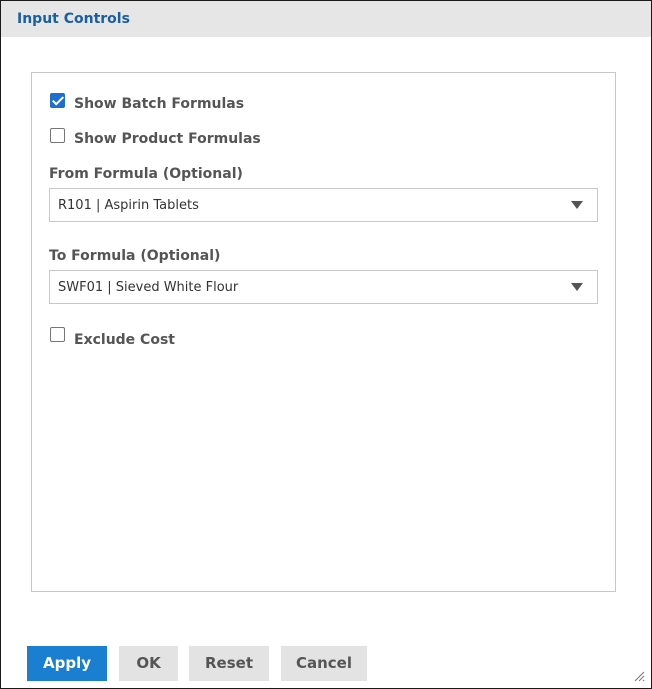 Image resolution: width=652 pixels, height=689 pixels. Describe the element at coordinates (67, 663) in the screenshot. I see `apply-button: Apply` at that location.